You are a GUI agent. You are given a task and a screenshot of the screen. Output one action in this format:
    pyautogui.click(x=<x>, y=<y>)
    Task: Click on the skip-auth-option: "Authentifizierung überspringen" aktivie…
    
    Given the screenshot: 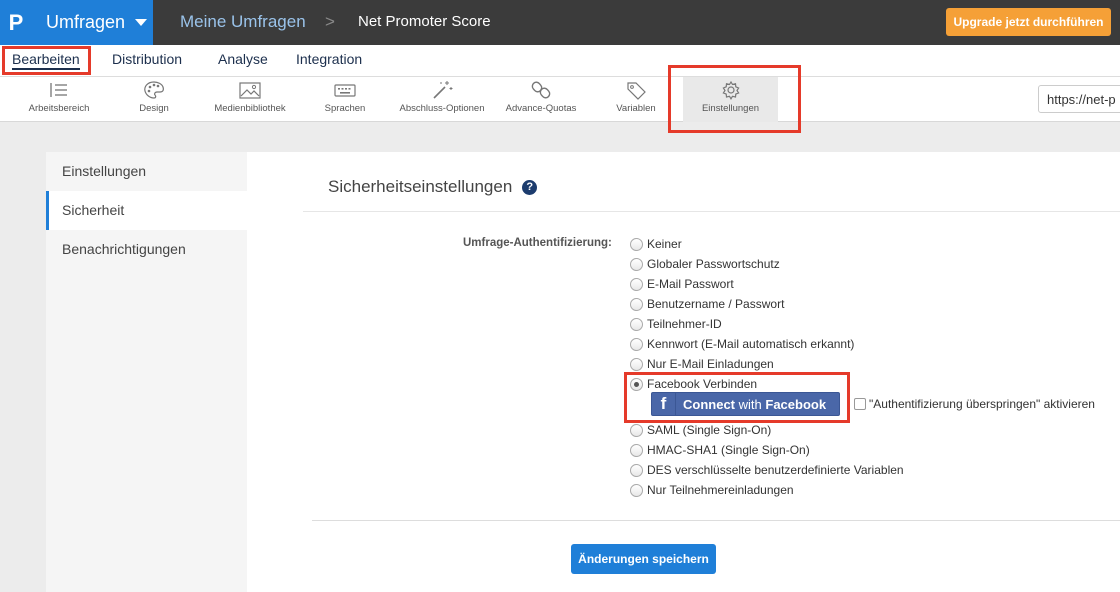 What is the action you would take?
    pyautogui.click(x=974, y=404)
    